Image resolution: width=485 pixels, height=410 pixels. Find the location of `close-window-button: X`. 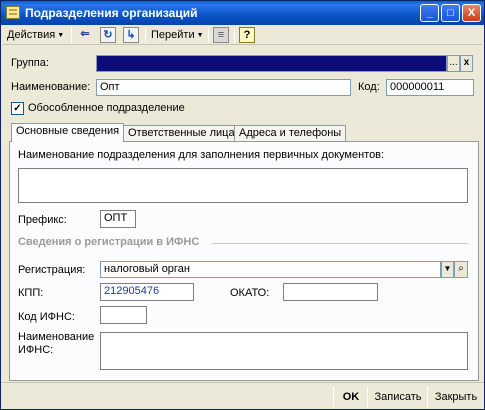

close-window-button: X is located at coordinates (471, 13).